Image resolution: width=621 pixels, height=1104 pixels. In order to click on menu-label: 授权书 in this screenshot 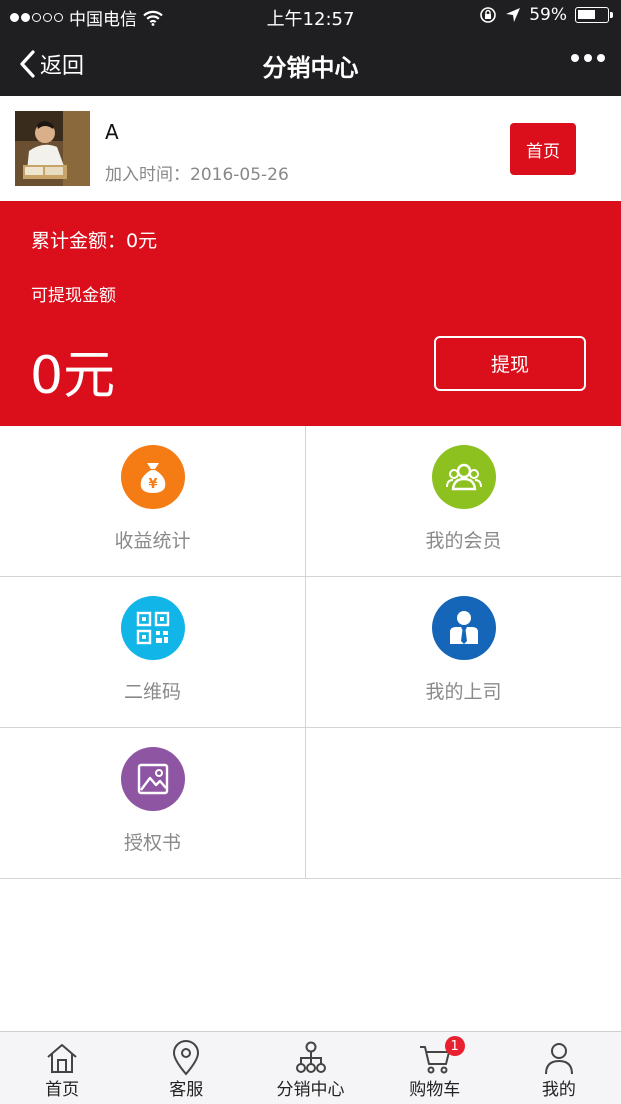, I will do `click(152, 843)`.